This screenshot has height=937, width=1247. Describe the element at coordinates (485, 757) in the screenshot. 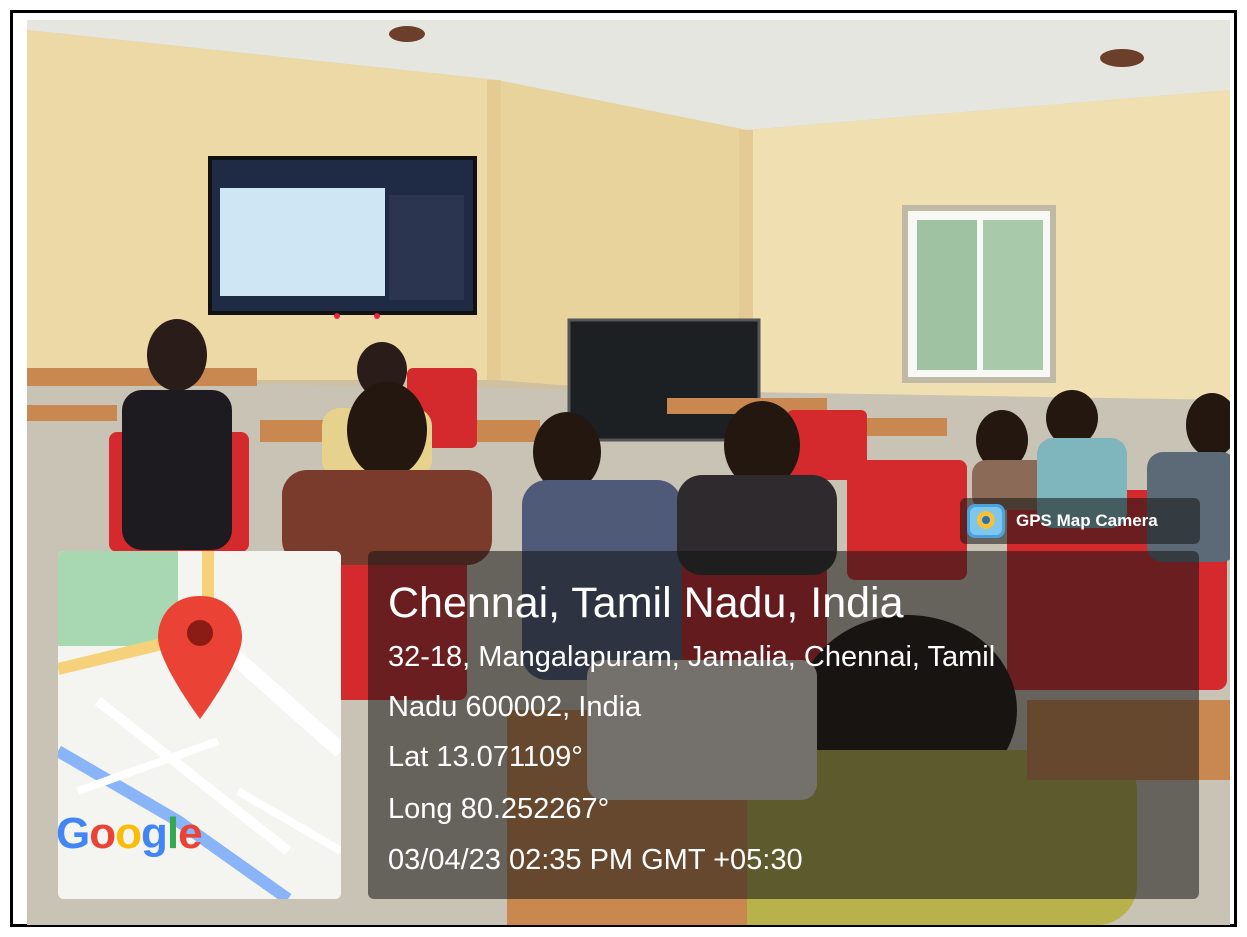

I see `latitude: Lat 13.071109°` at that location.